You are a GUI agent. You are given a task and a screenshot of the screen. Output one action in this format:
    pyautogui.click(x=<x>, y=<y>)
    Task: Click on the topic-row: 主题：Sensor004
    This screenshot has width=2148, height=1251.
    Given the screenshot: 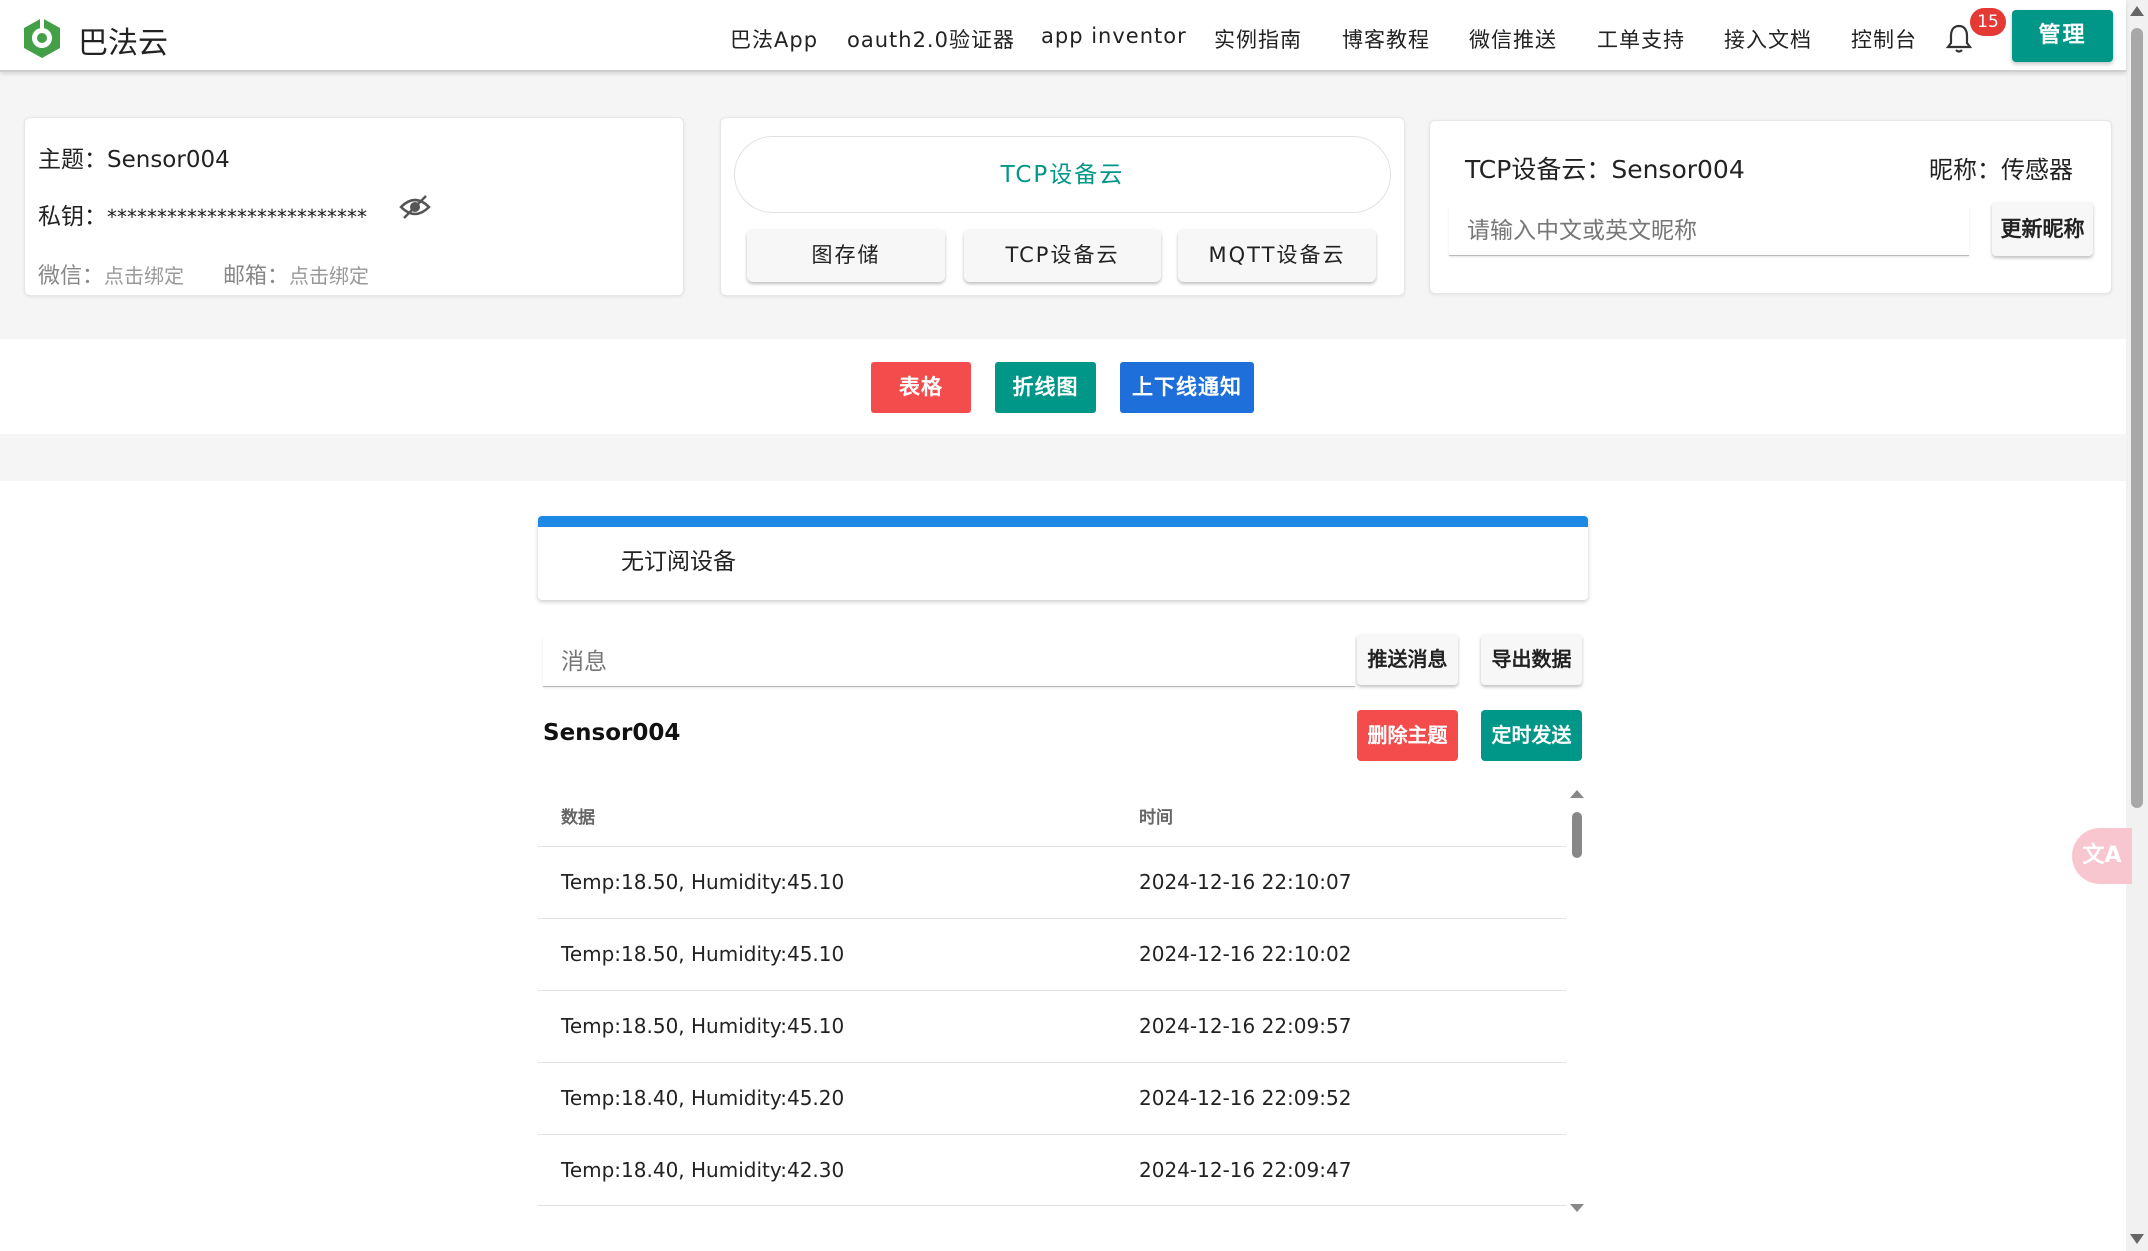 What is the action you would take?
    pyautogui.click(x=134, y=157)
    